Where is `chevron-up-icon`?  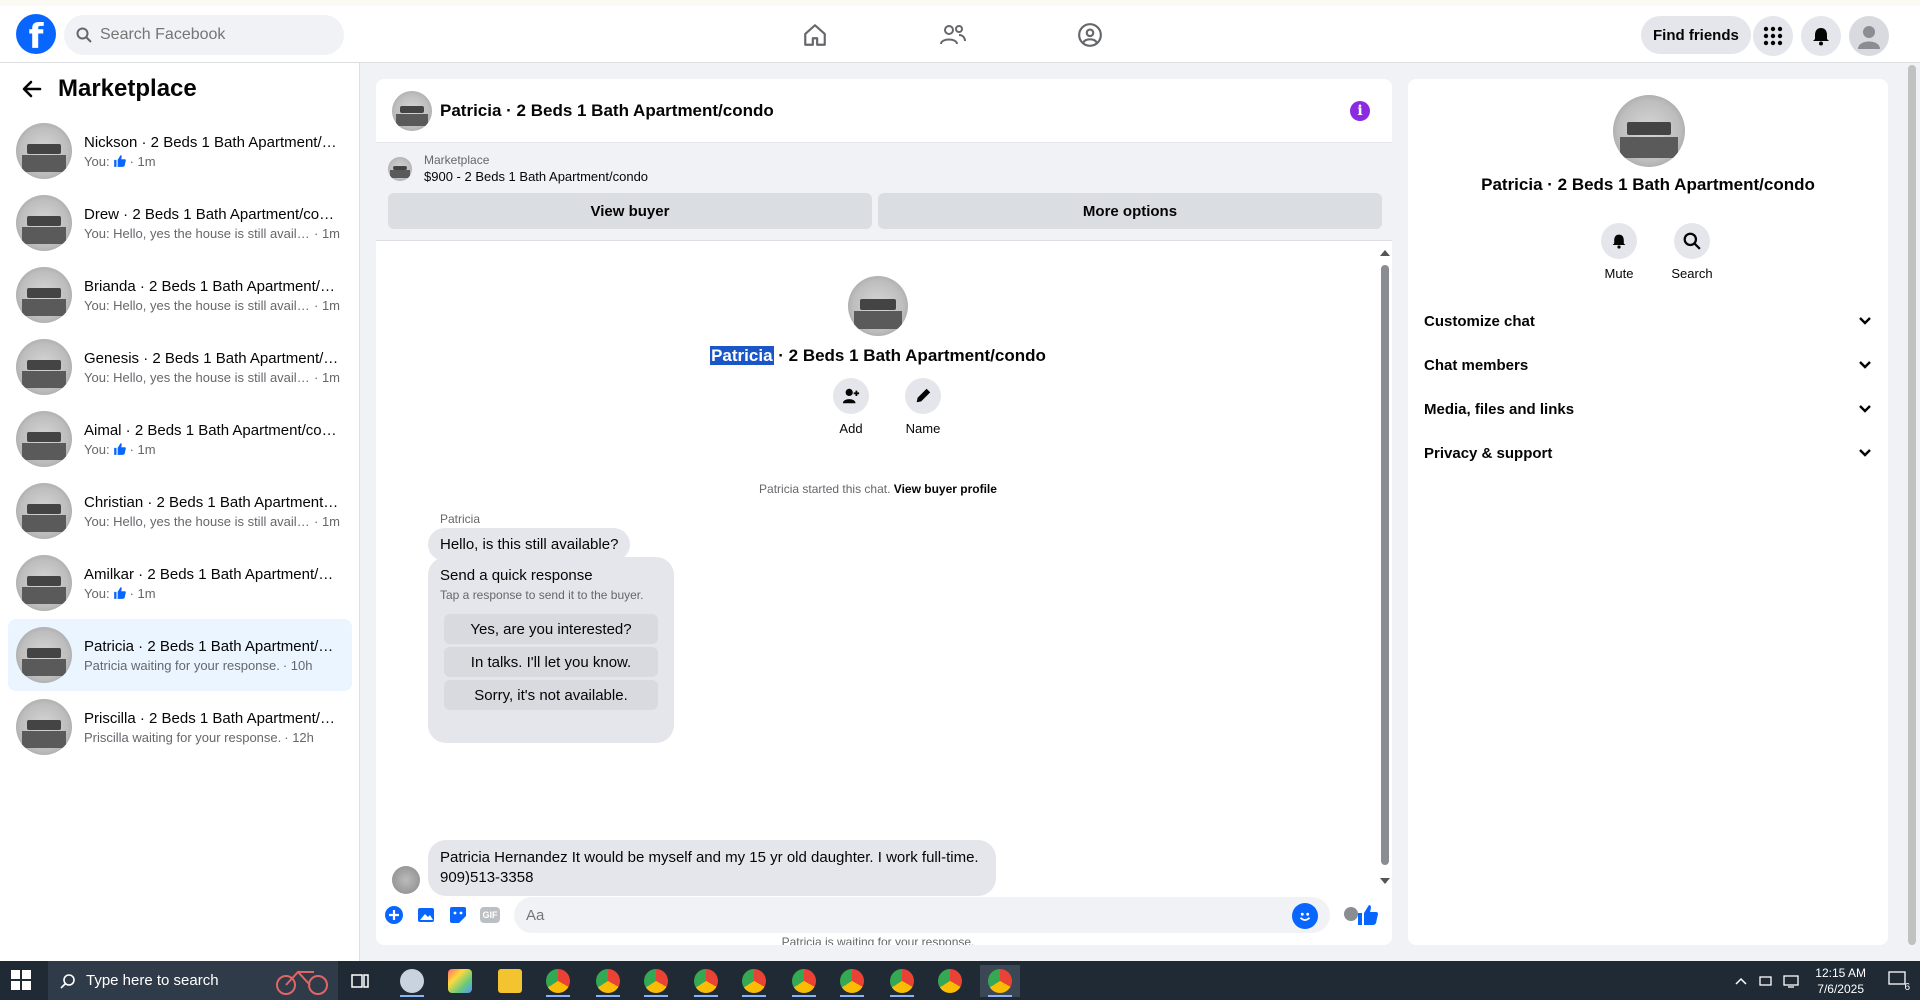
chevron-up-icon is located at coordinates (1741, 981).